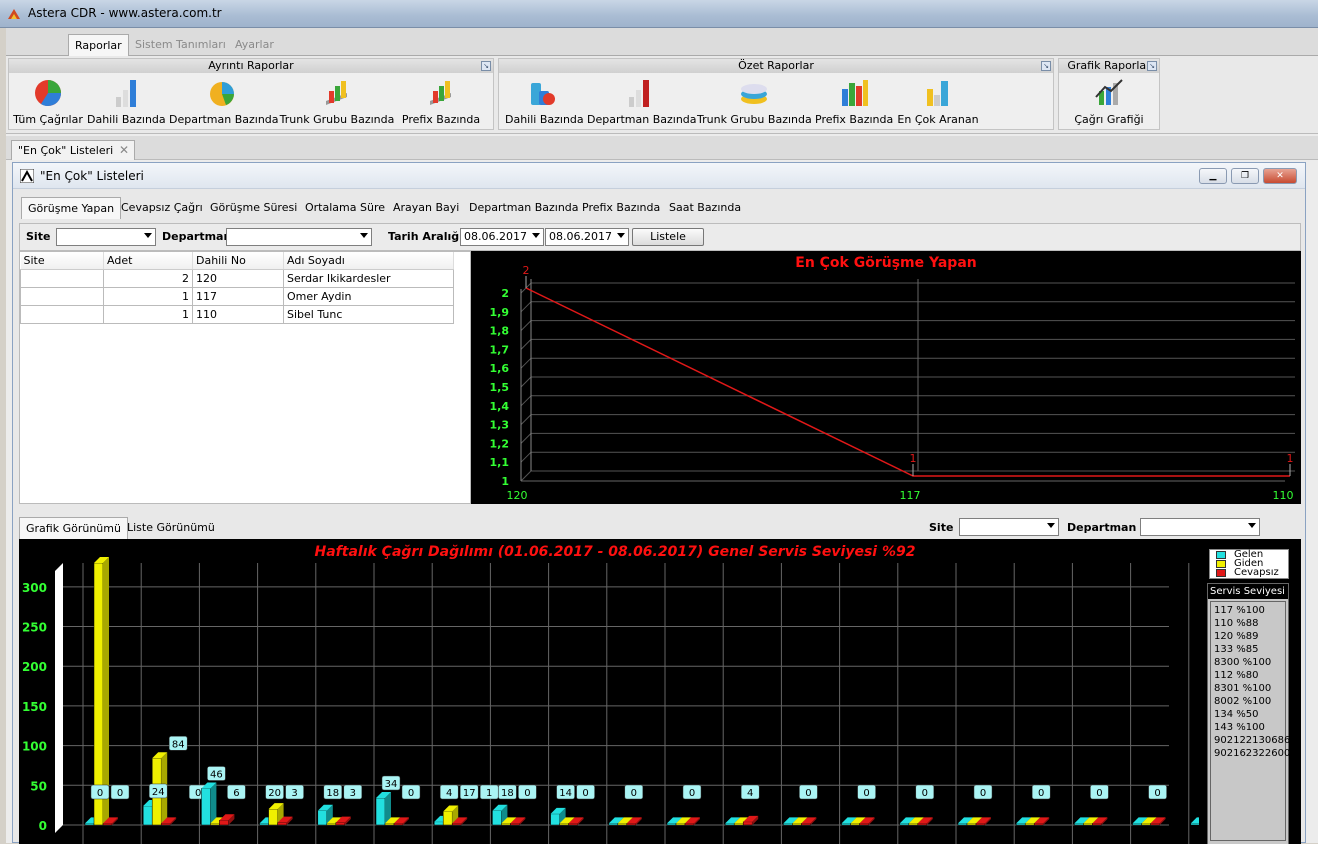 This screenshot has width=1318, height=844. Describe the element at coordinates (345, 208) in the screenshot. I see `tab-ortalama-sure: Ortalama Süre` at that location.